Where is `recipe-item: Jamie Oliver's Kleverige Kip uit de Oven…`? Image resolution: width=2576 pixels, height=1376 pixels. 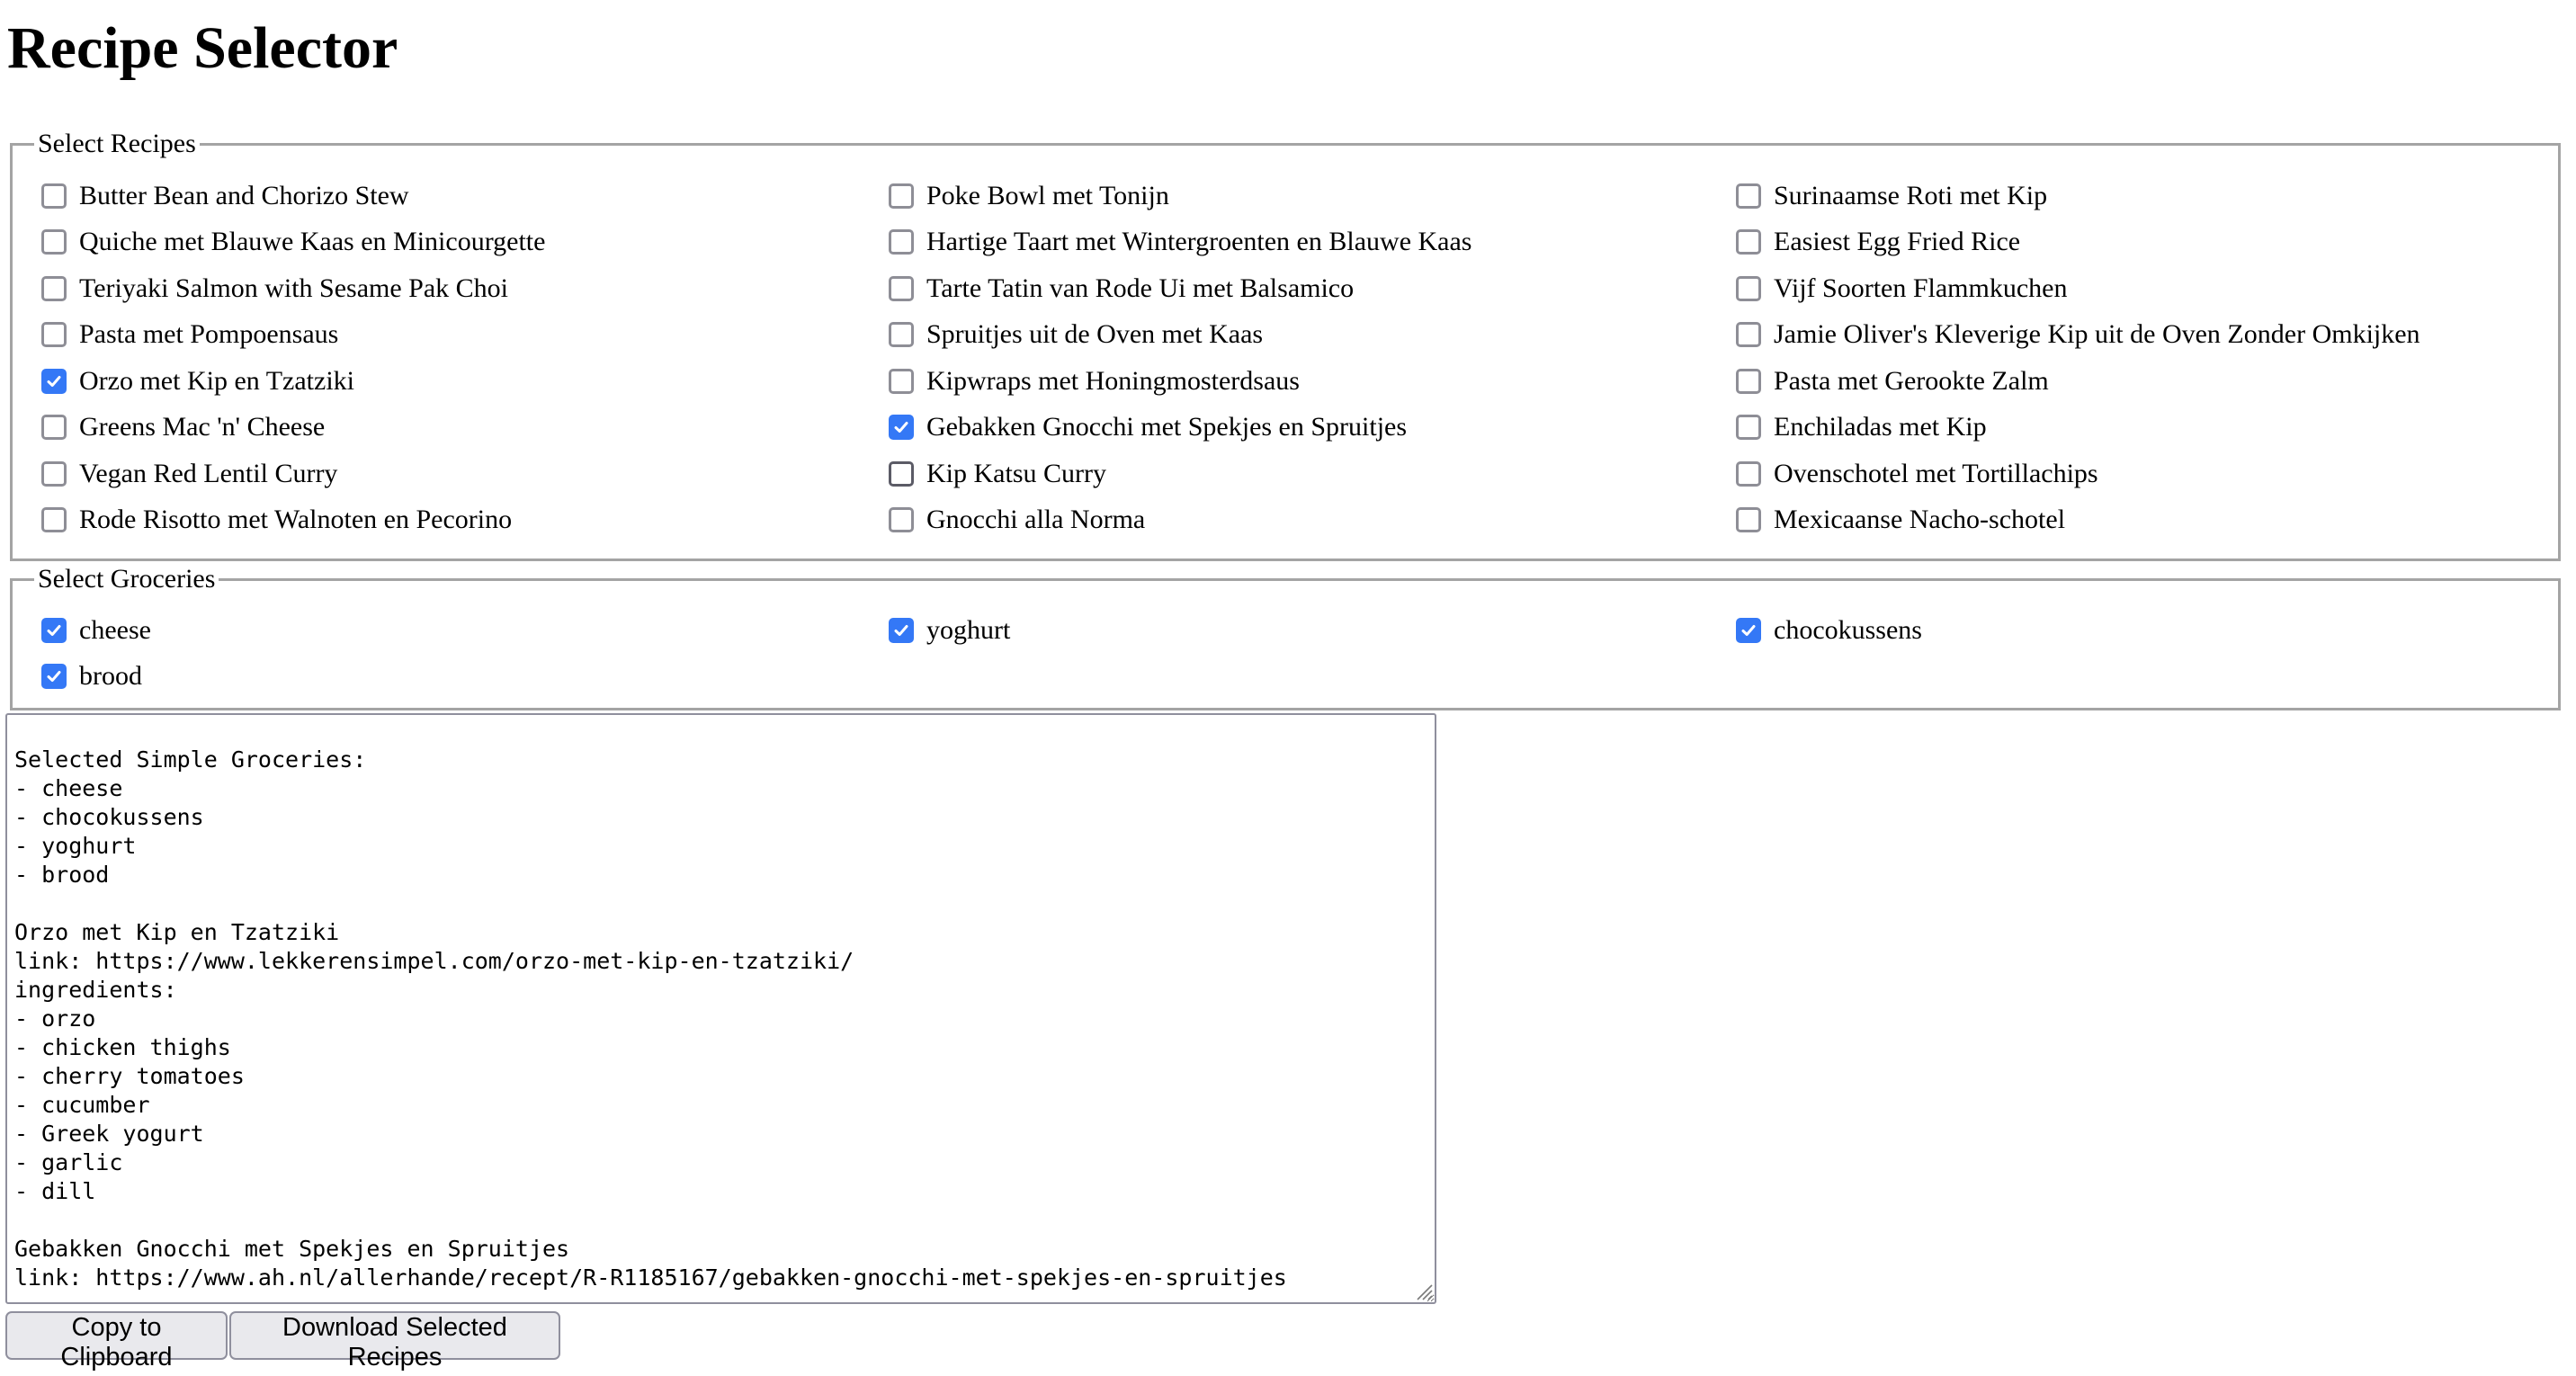
recipe-item: Jamie Oliver's Kleverige Kip uit de Oven… is located at coordinates (2156, 336).